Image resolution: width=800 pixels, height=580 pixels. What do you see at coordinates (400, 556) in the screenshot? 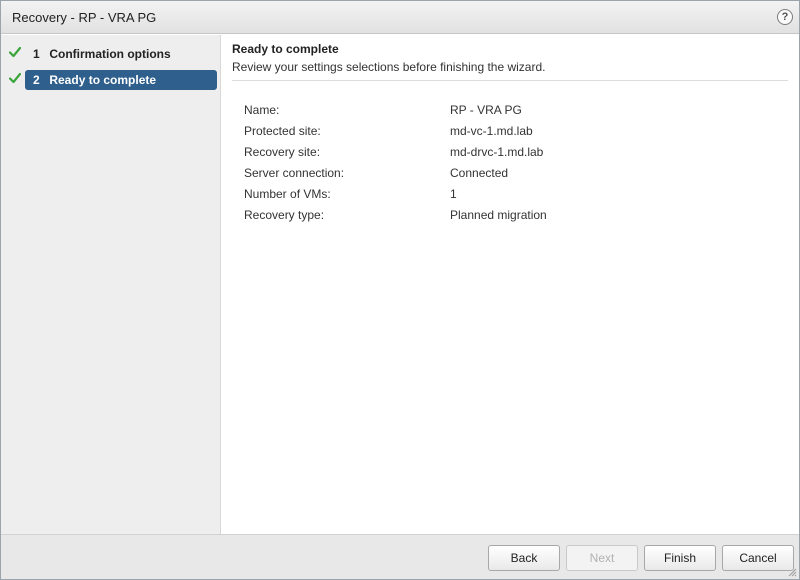
I see `wizard-footer: Back Next Finish Cancel` at bounding box center [400, 556].